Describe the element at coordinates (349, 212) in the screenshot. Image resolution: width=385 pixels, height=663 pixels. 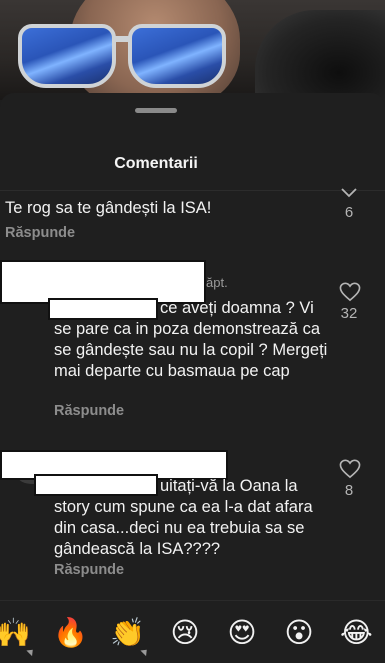
I see `like-count: 6` at that location.